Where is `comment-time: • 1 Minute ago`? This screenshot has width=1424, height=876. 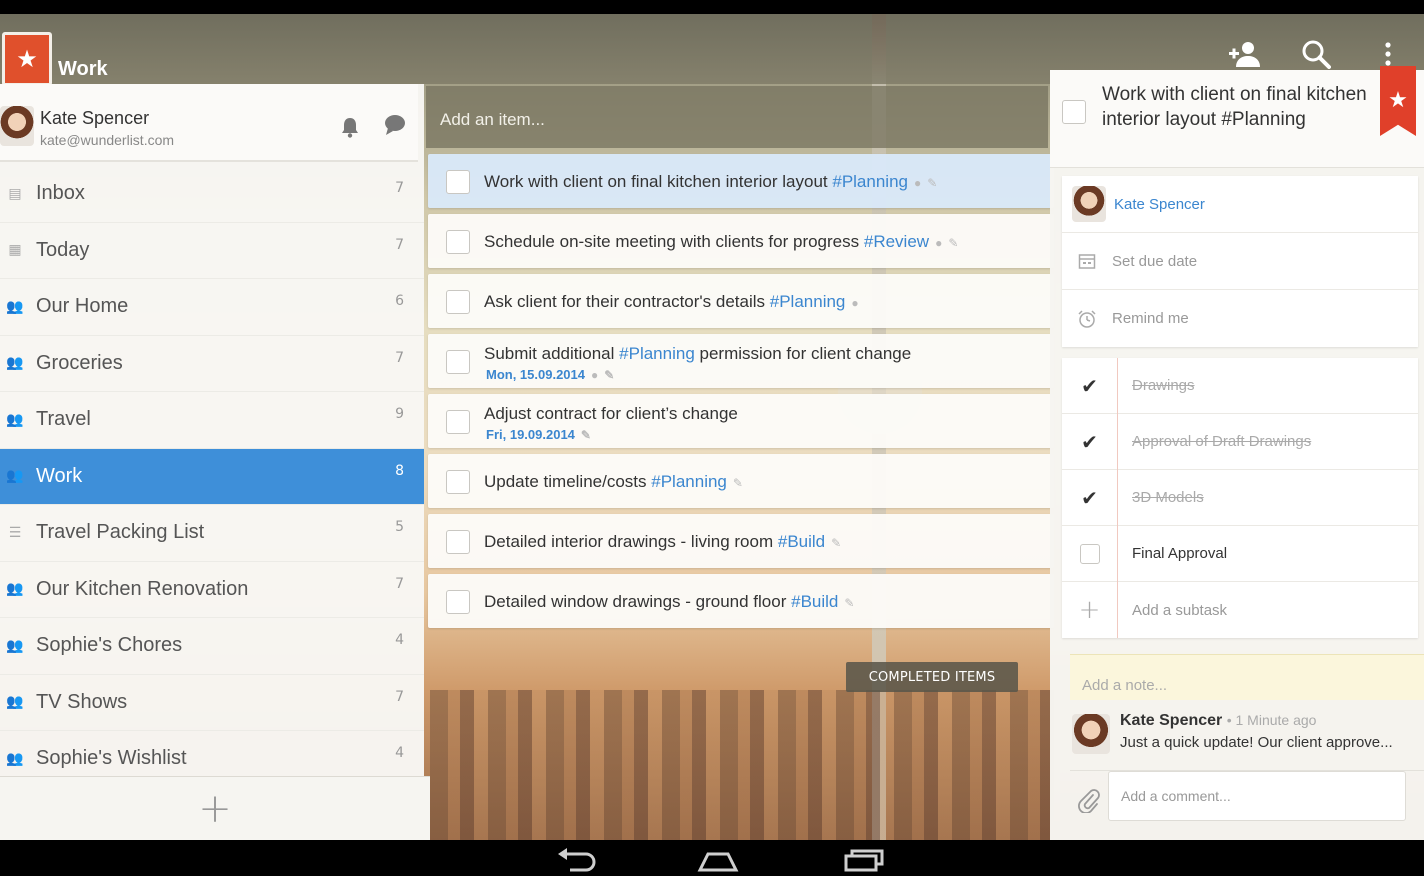
comment-time: • 1 Minute ago is located at coordinates (1271, 720).